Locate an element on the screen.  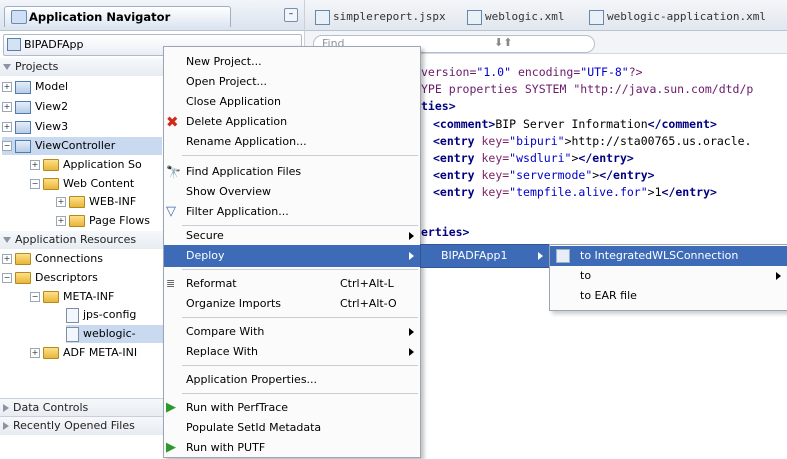
tree-item-view3: + View3 is located at coordinates (35, 127).